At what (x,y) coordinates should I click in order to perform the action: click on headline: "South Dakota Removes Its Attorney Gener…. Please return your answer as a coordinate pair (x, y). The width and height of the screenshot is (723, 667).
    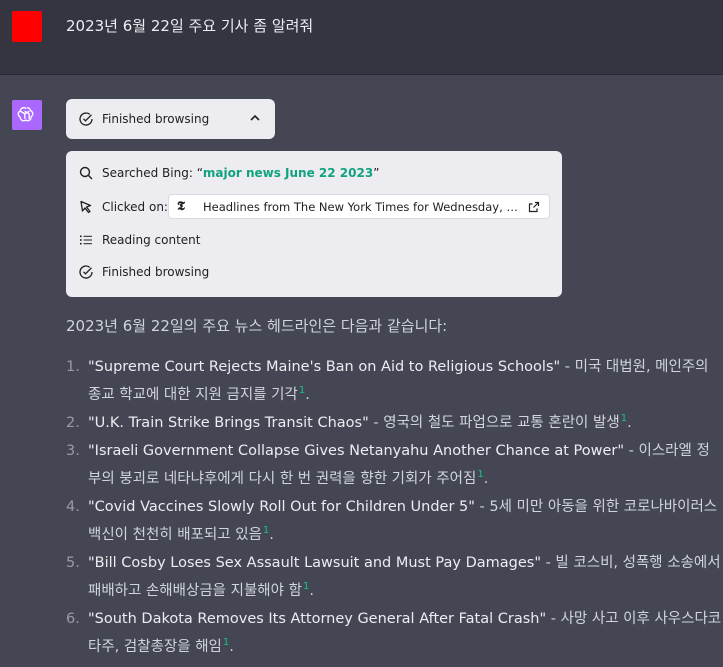
    Looking at the image, I should click on (317, 619).